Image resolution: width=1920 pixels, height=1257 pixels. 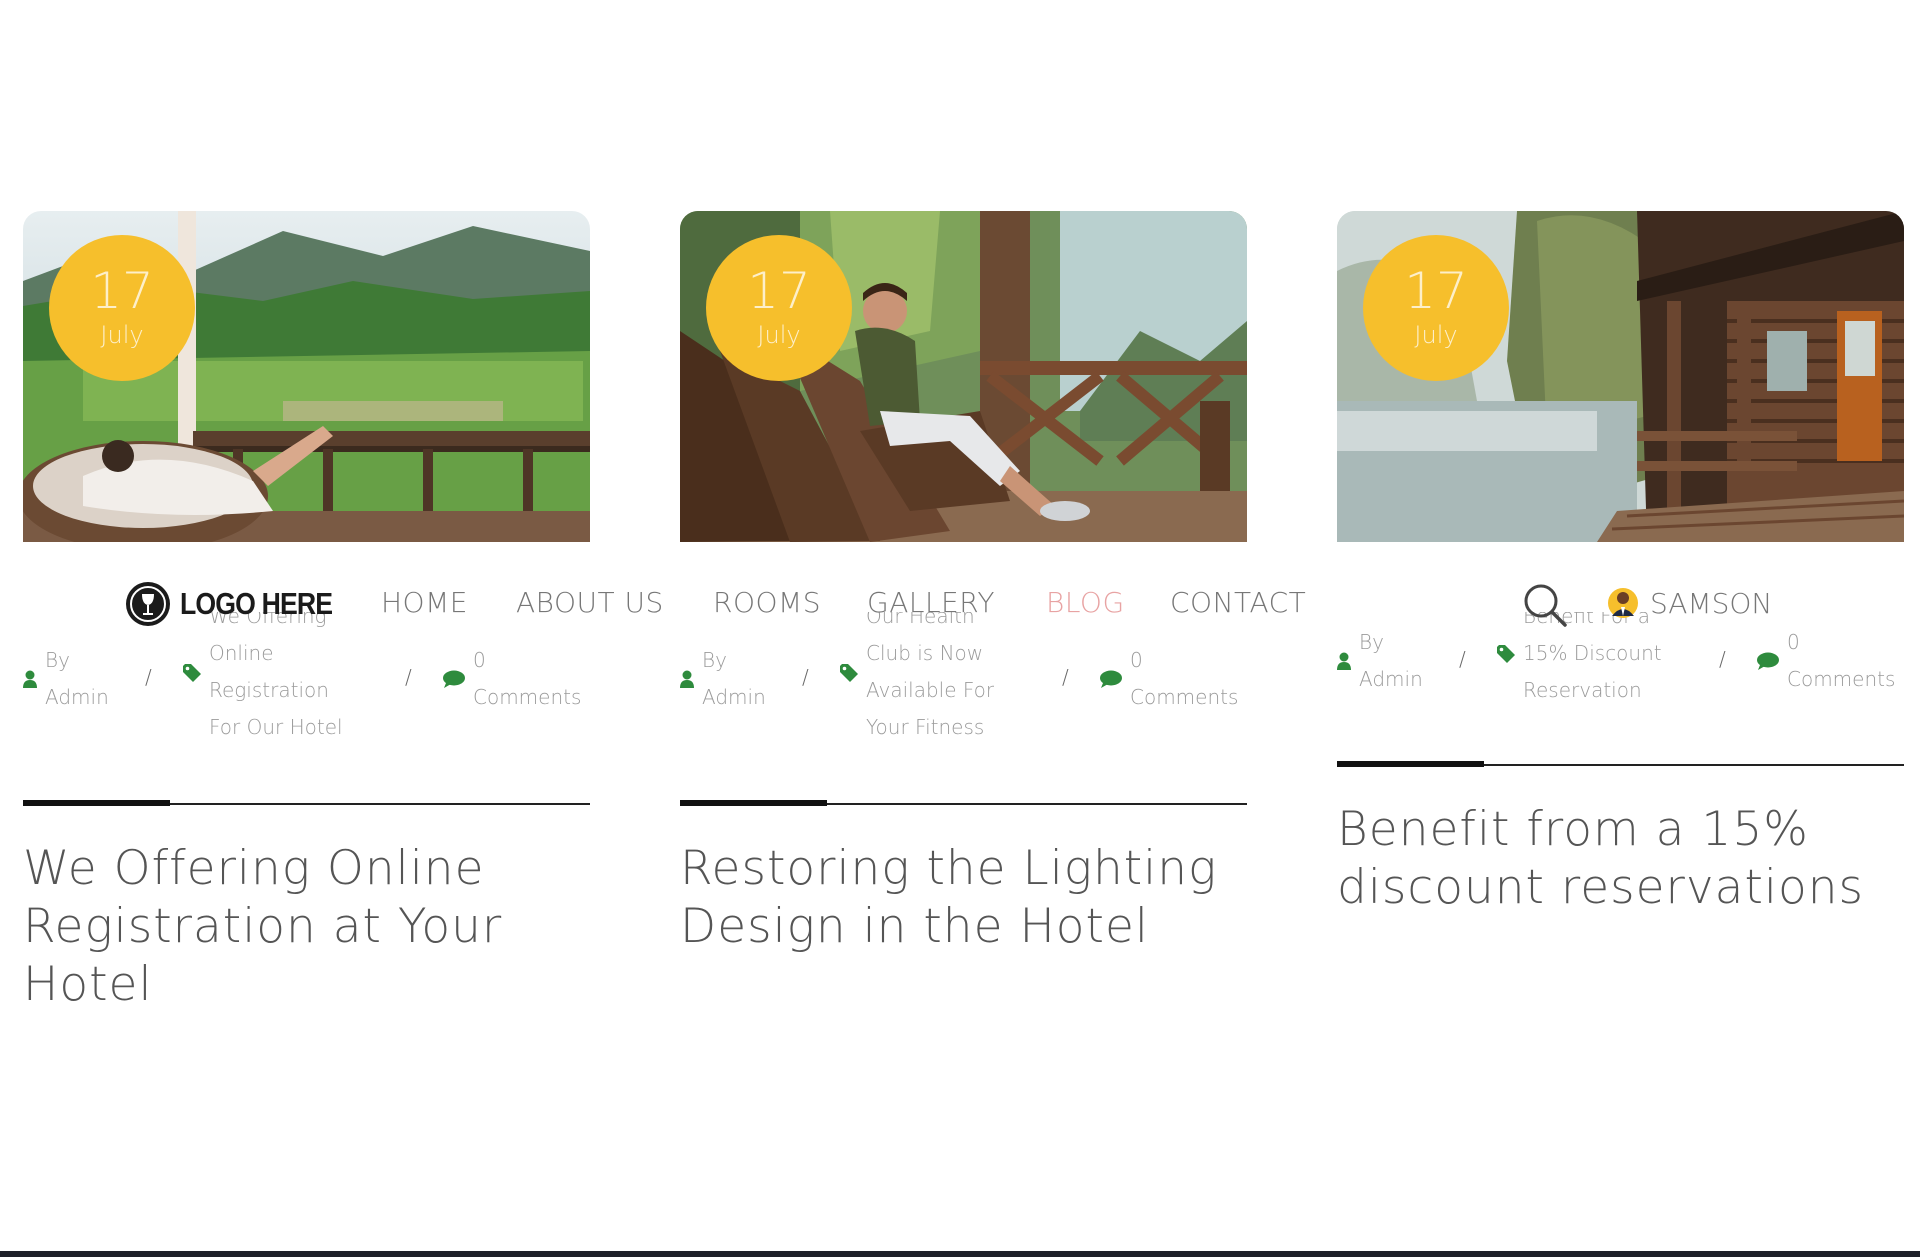 I want to click on post-image-balcony: 17 July, so click(x=306, y=376).